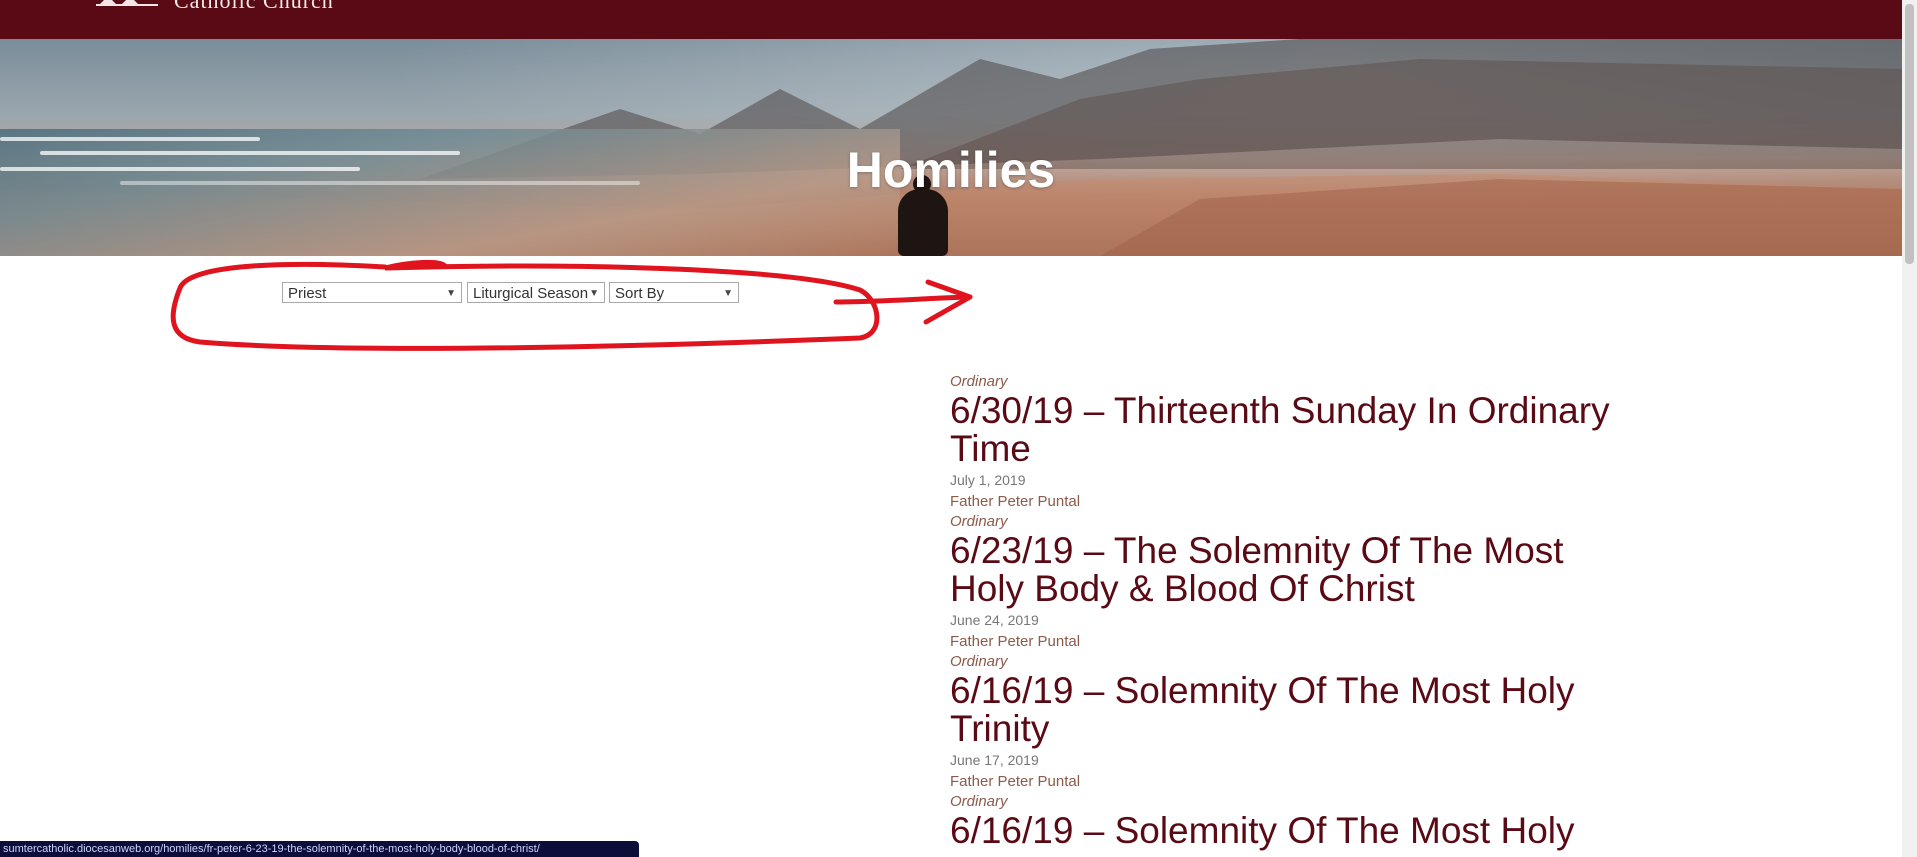 This screenshot has width=1917, height=857. What do you see at coordinates (1909, 428) in the screenshot?
I see `page-scrollbar` at bounding box center [1909, 428].